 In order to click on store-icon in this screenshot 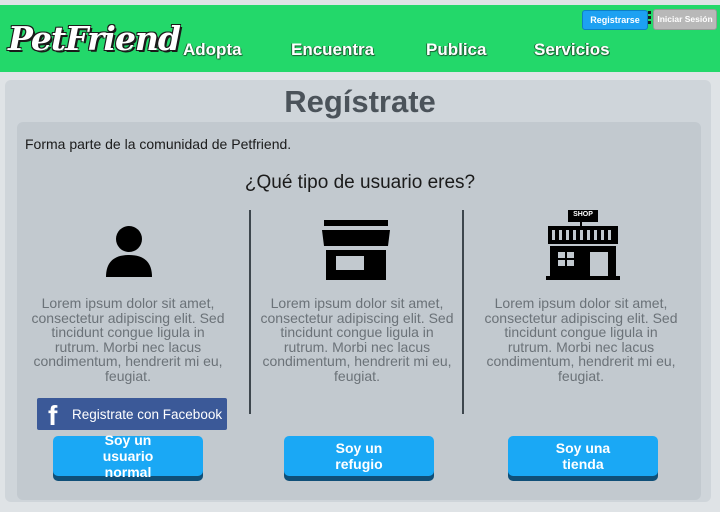, I will do `click(356, 250)`.